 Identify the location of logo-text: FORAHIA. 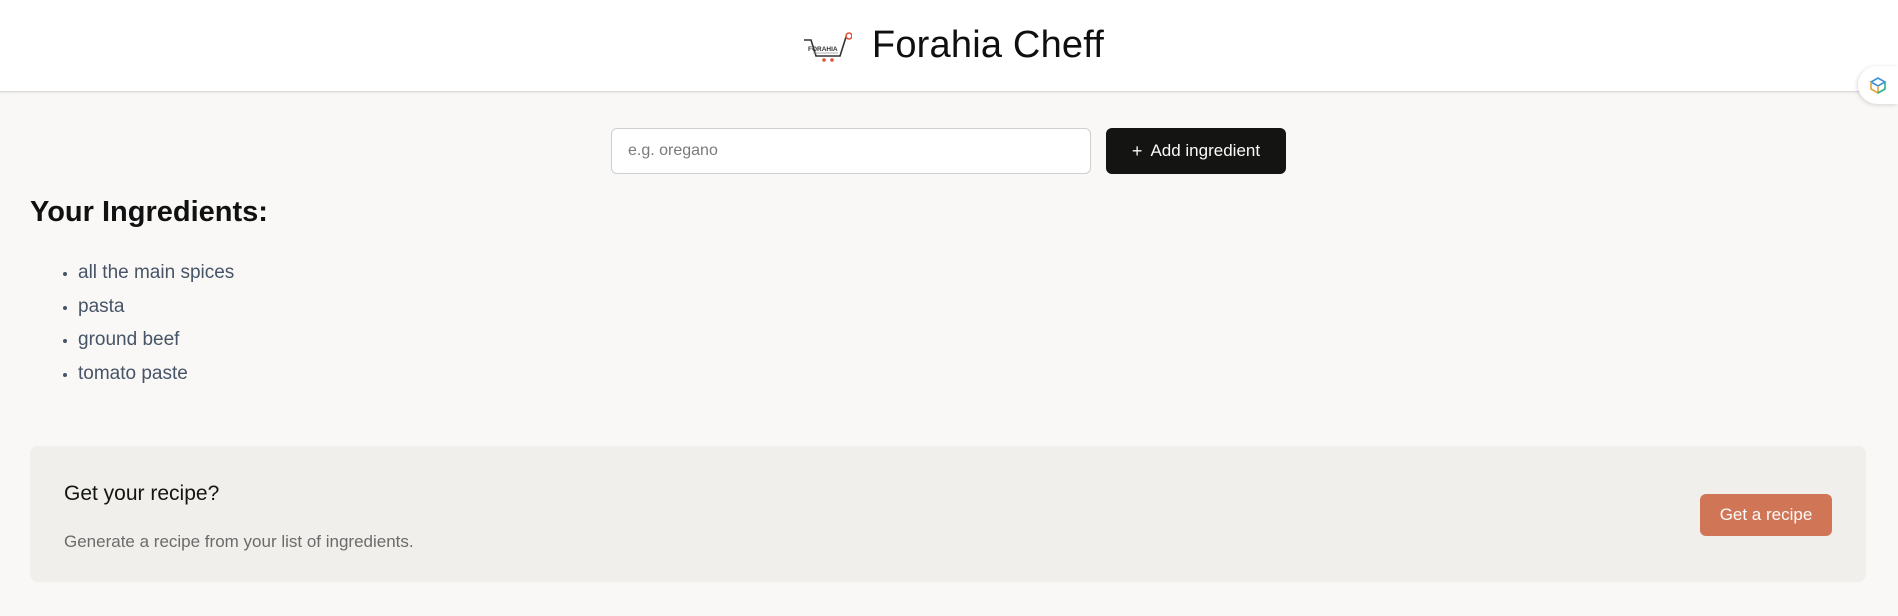
(823, 49).